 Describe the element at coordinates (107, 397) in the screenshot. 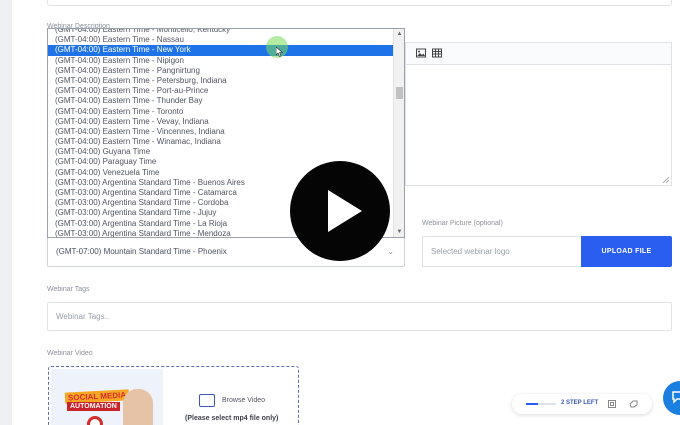

I see `video-thumbnail: SOCIAL MEDIA AUTOMATION` at that location.